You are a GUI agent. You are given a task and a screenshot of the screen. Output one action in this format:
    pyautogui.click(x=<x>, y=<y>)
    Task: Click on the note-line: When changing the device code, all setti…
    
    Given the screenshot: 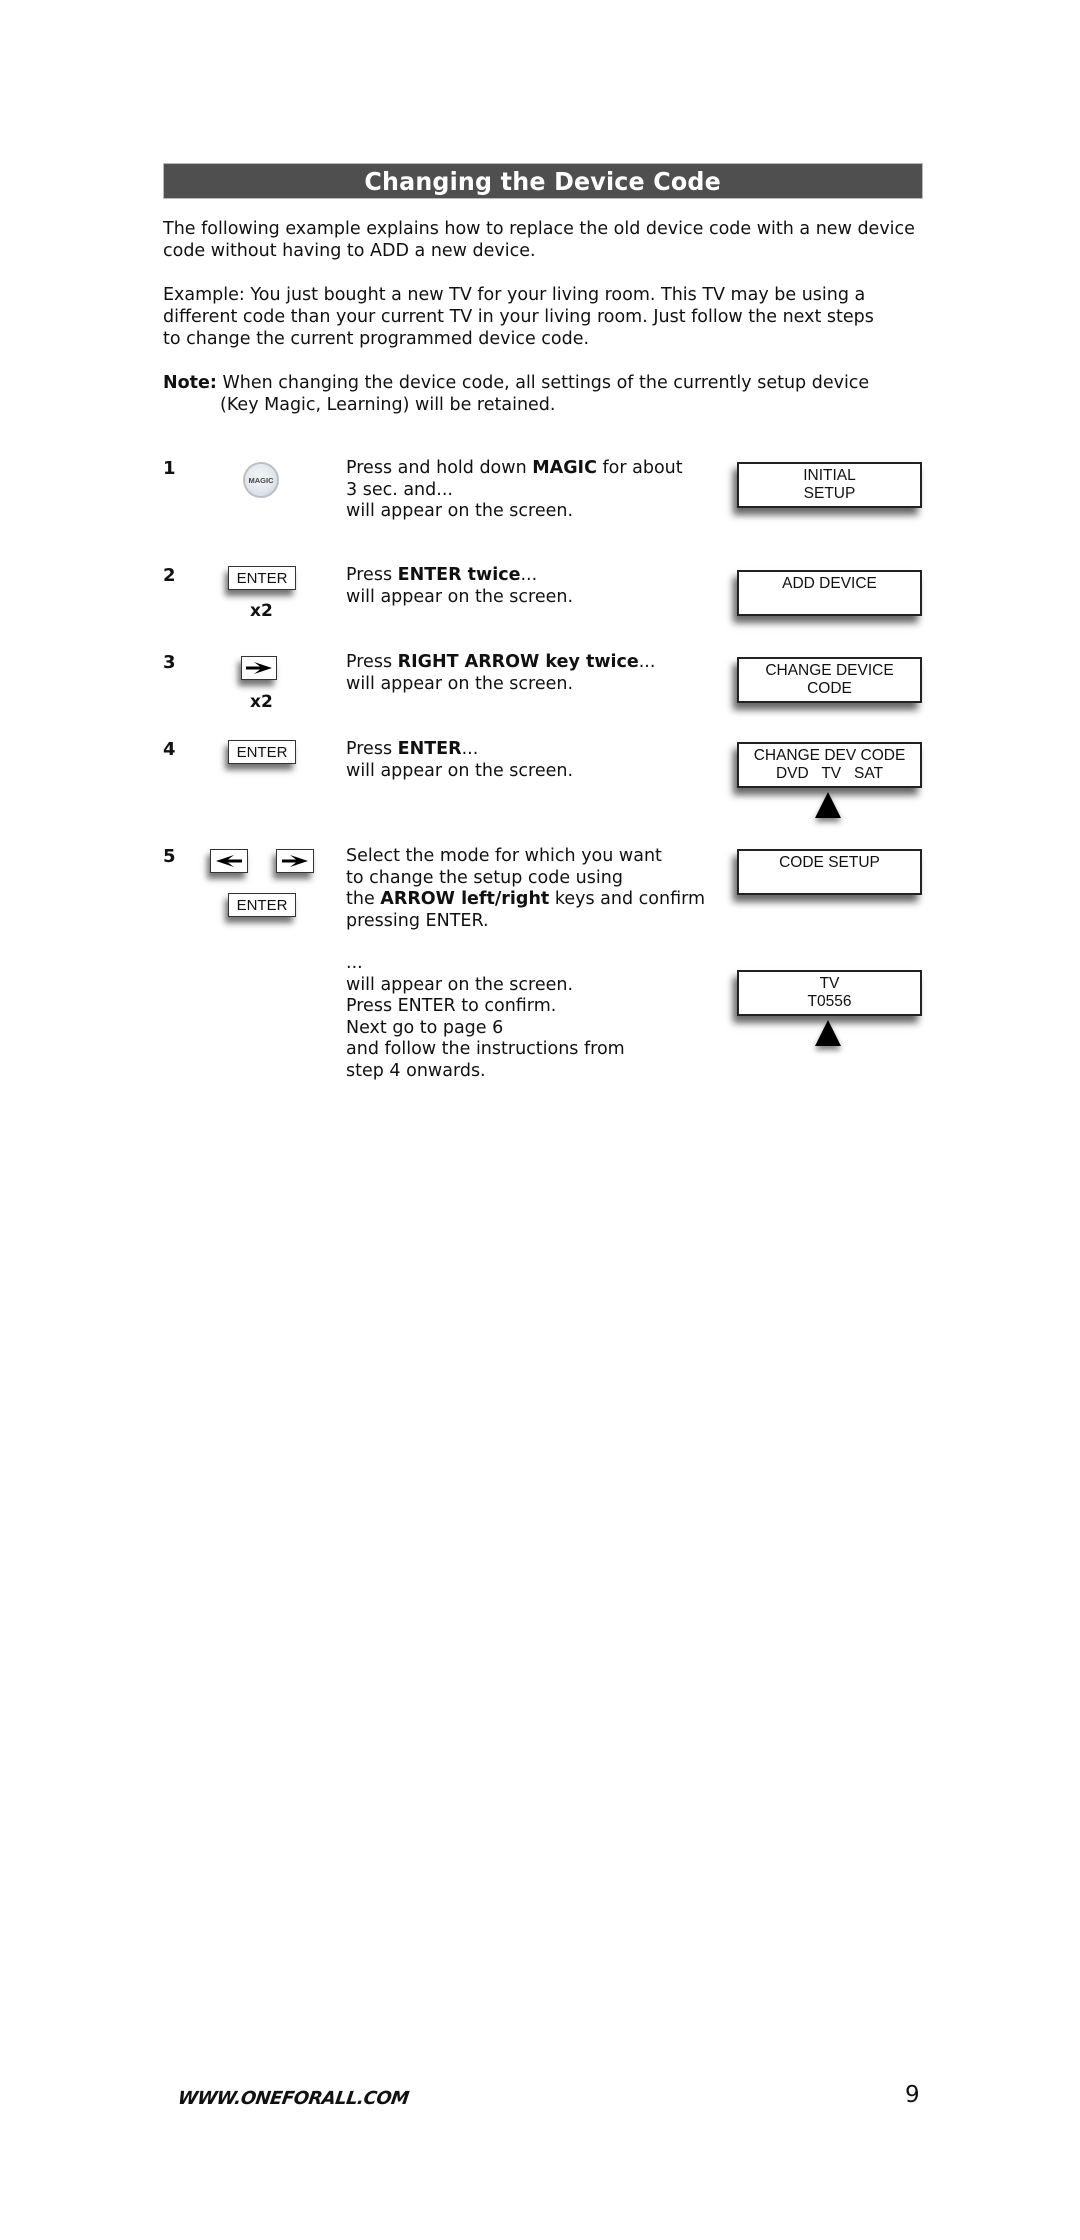 What is the action you would take?
    pyautogui.click(x=546, y=383)
    